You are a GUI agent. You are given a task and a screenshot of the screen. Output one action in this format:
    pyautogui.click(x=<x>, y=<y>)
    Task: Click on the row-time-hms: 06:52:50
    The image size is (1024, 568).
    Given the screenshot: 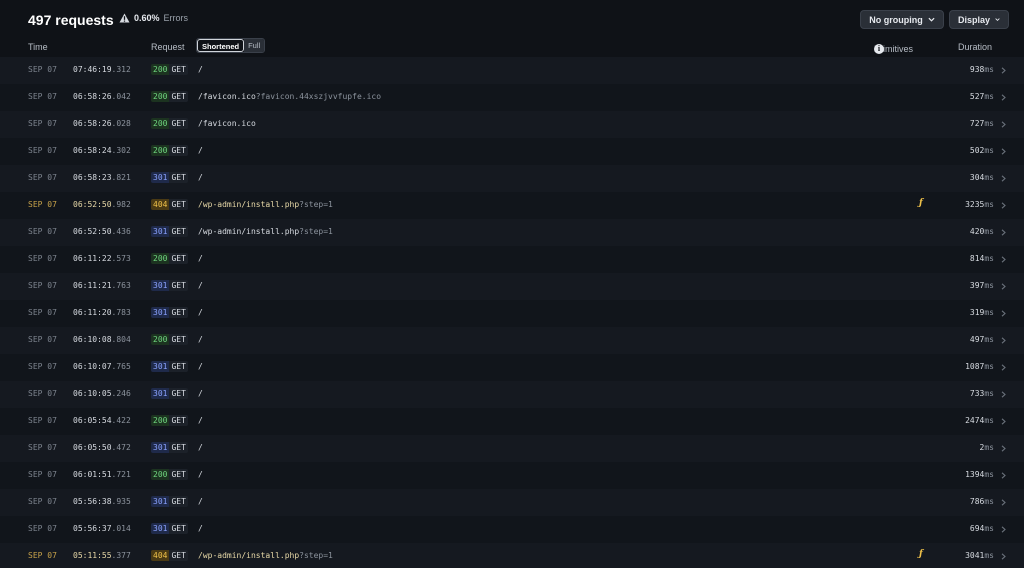 What is the action you would take?
    pyautogui.click(x=92, y=204)
    